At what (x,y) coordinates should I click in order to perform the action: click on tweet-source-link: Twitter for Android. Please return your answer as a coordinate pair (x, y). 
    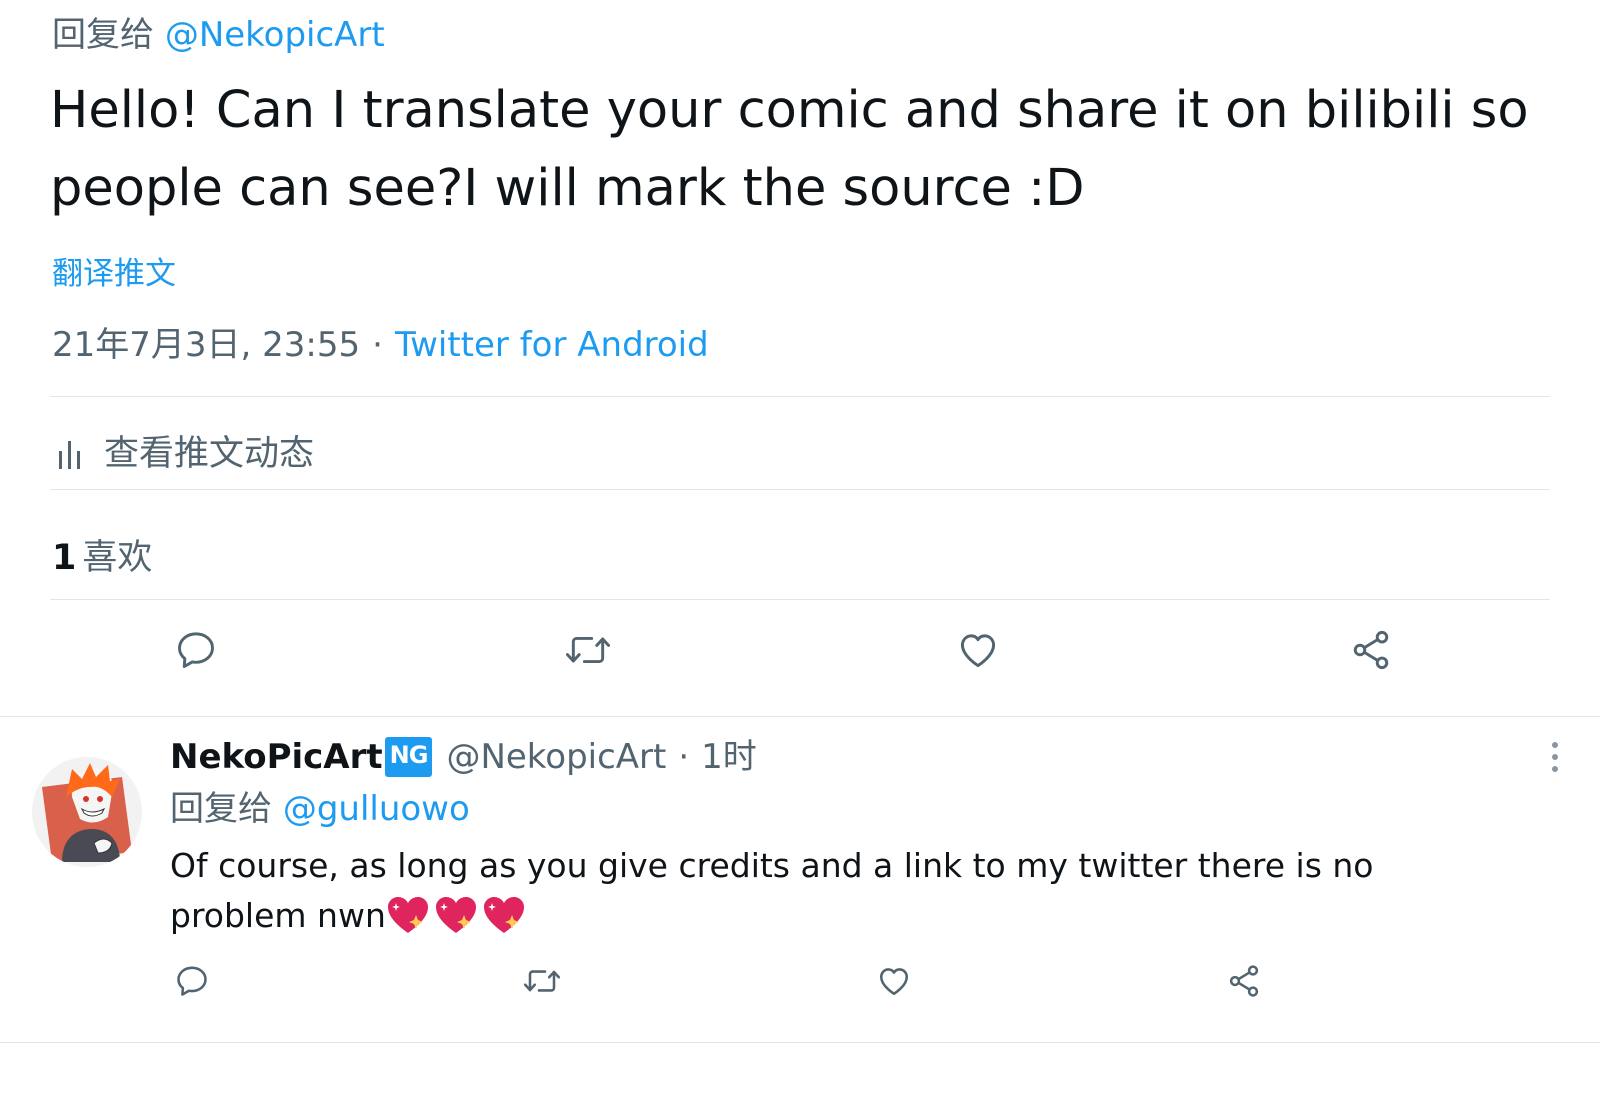
    Looking at the image, I should click on (552, 345).